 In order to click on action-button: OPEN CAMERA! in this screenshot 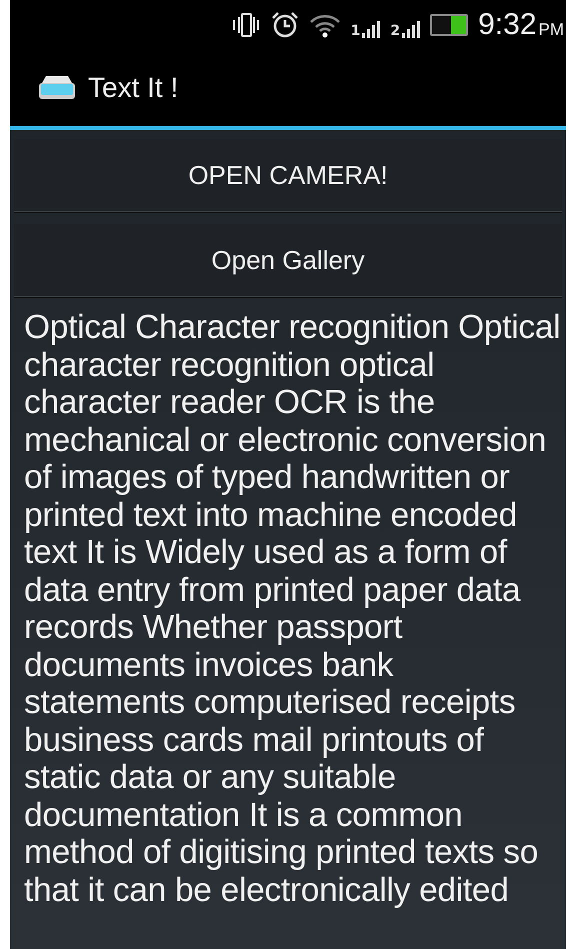, I will do `click(288, 175)`.